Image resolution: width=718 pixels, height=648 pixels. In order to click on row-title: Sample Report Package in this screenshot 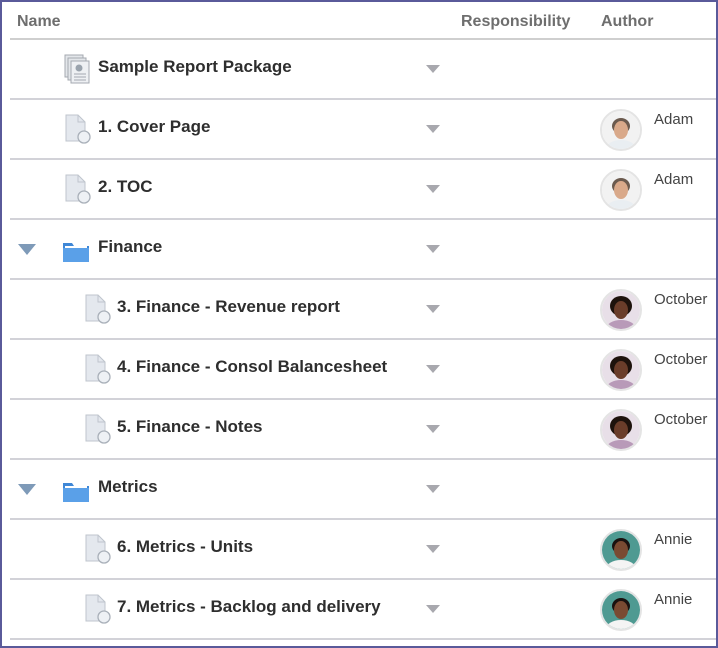, I will do `click(195, 67)`.